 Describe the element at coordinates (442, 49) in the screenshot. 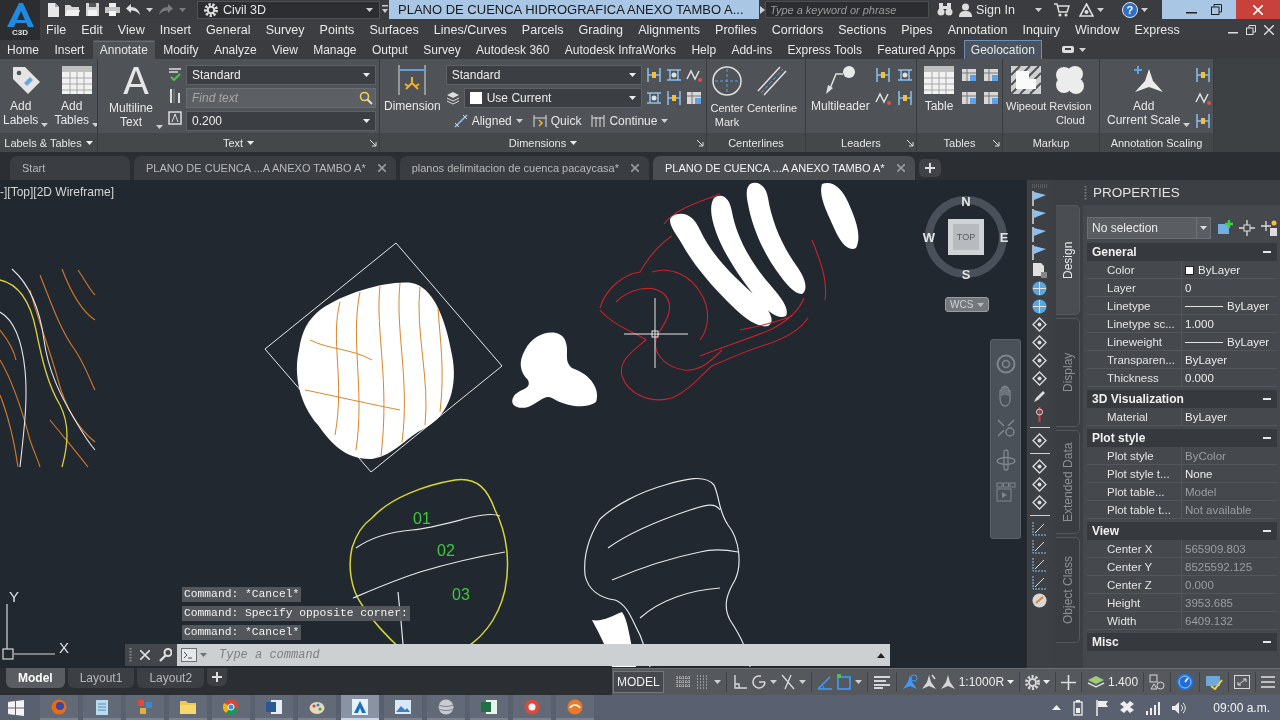

I see `ribbon-tab: Survey` at that location.